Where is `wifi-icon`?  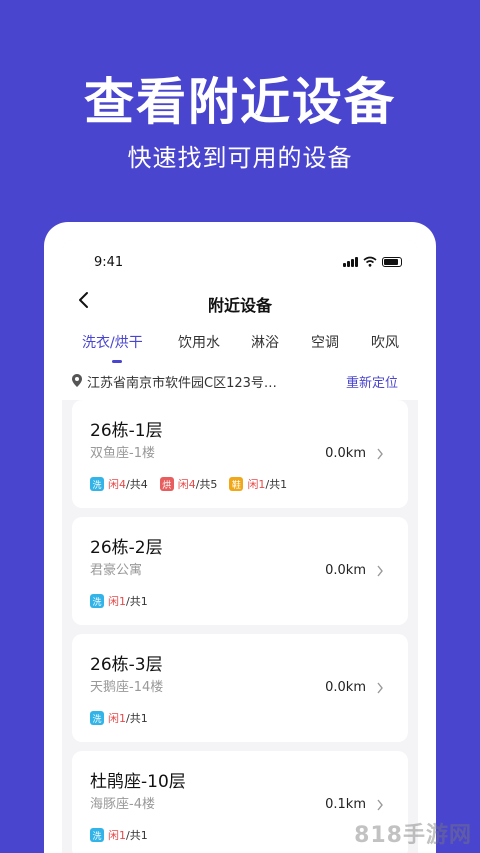 wifi-icon is located at coordinates (370, 261).